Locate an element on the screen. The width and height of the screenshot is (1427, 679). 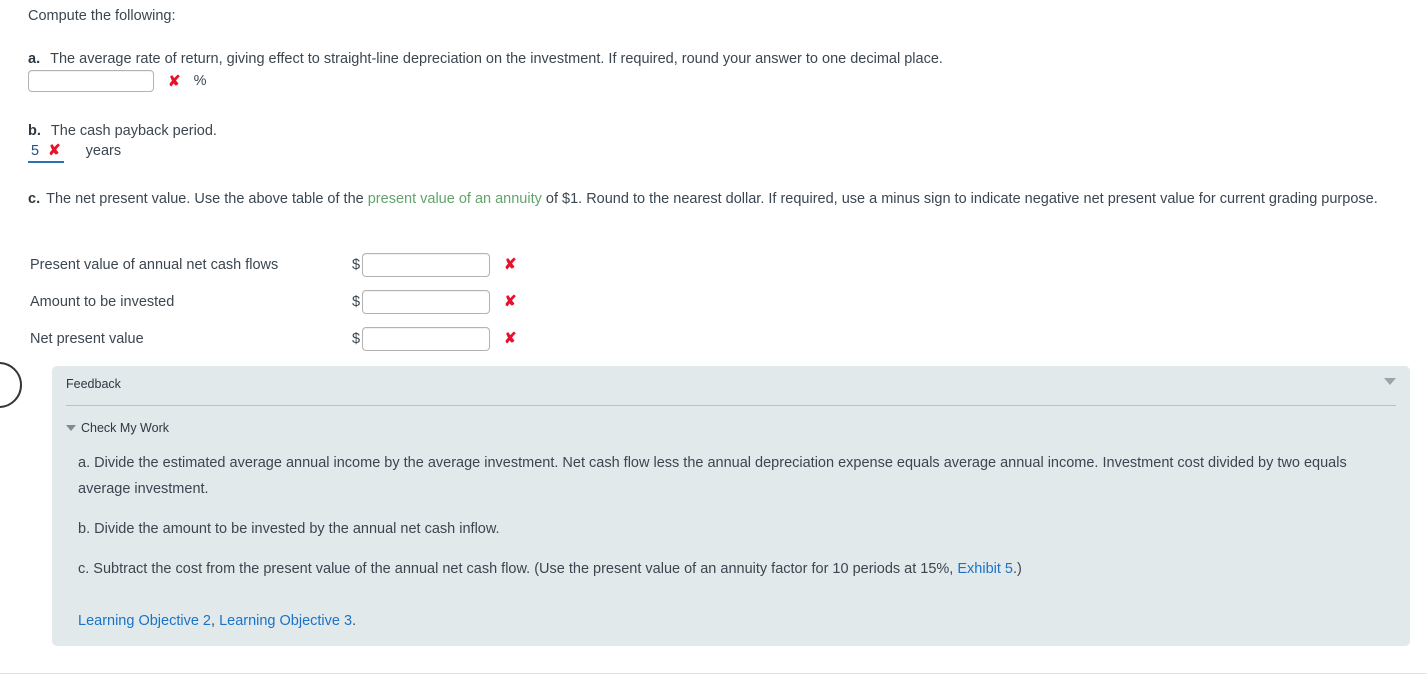
part-b-graded-answer: 5 ✘ is located at coordinates (46, 153).